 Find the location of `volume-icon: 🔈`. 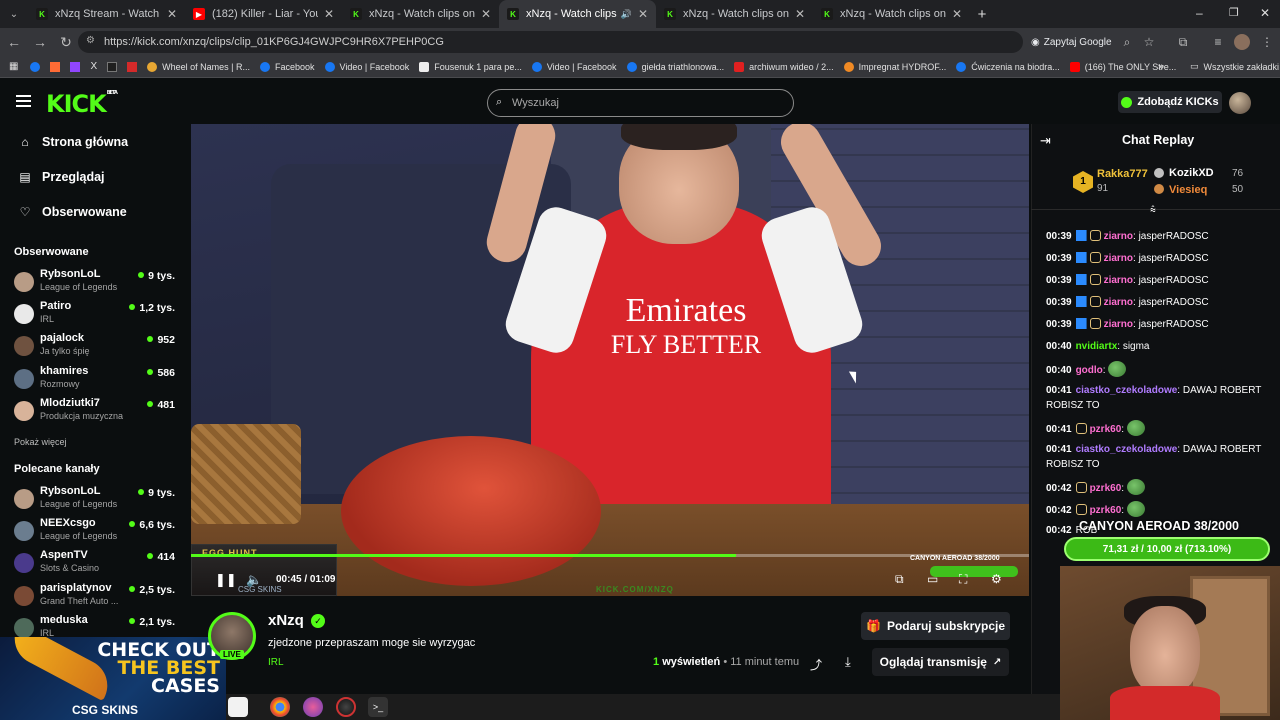

volume-icon: 🔈 is located at coordinates (254, 580).